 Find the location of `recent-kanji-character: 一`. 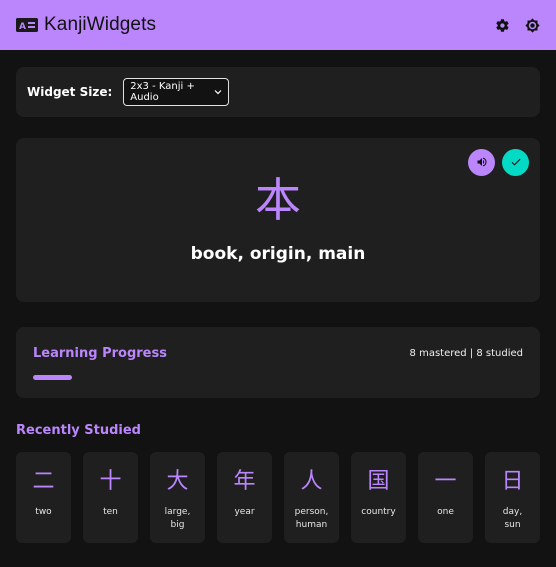

recent-kanji-character: 一 is located at coordinates (445, 481).